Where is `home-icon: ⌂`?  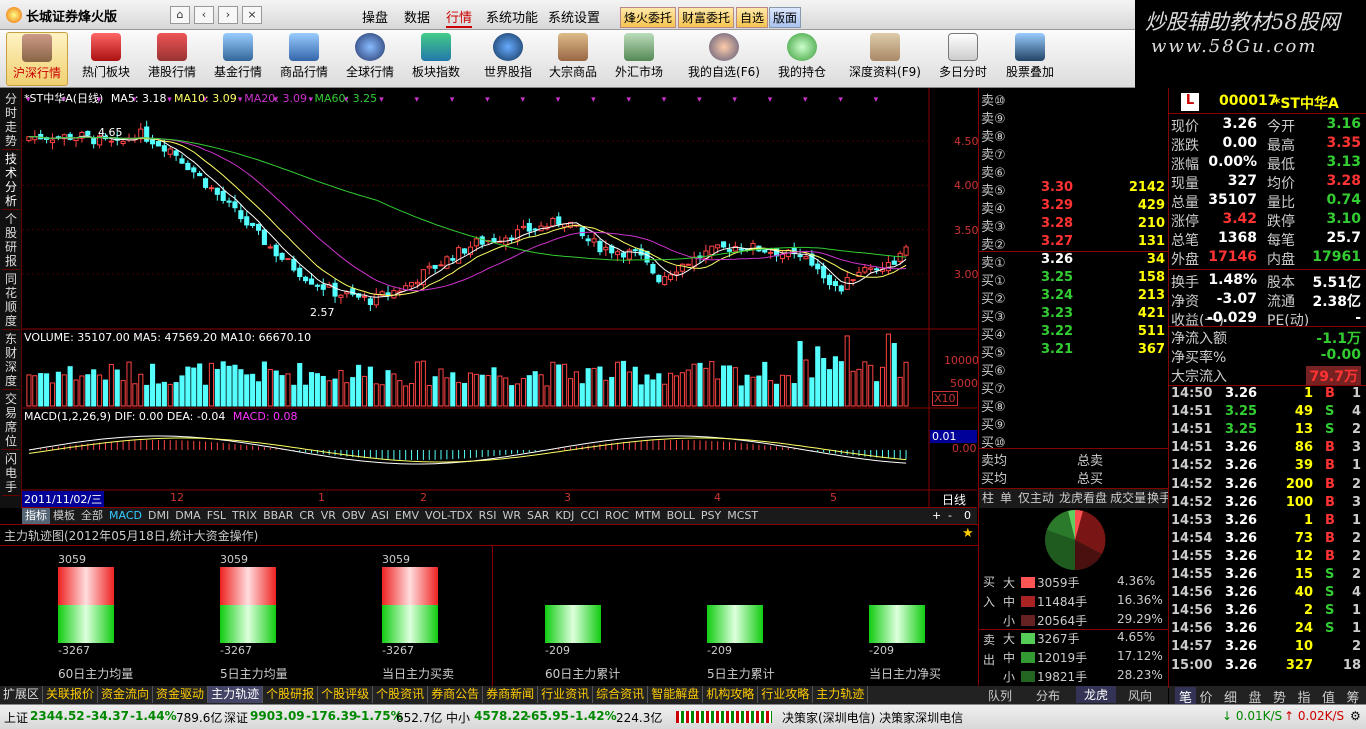 home-icon: ⌂ is located at coordinates (180, 15).